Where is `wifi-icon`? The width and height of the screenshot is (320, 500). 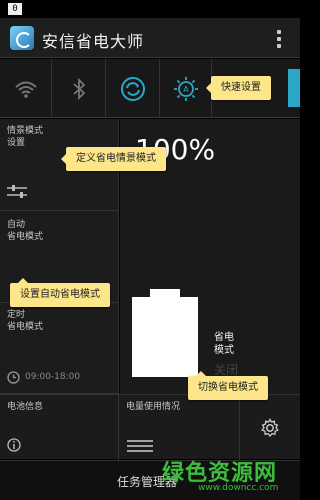 wifi-icon is located at coordinates (25, 89).